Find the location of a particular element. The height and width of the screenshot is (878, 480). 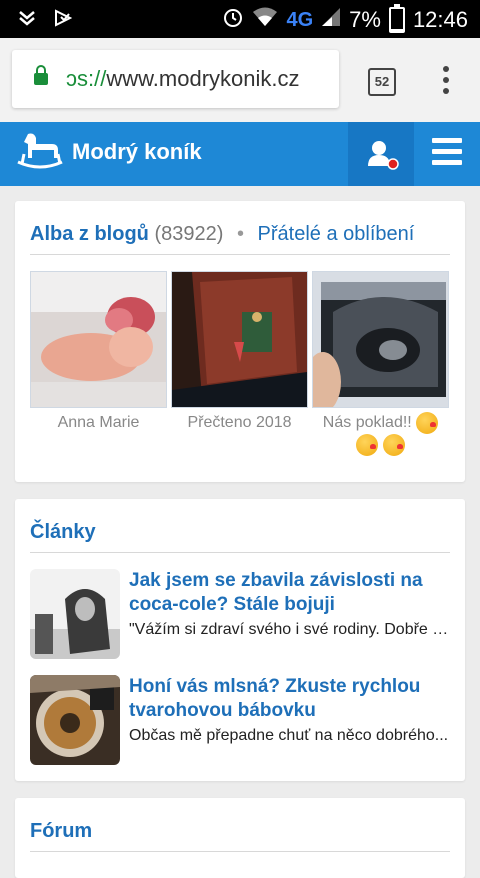

album-item: Přečteno 2018 is located at coordinates (239, 363).